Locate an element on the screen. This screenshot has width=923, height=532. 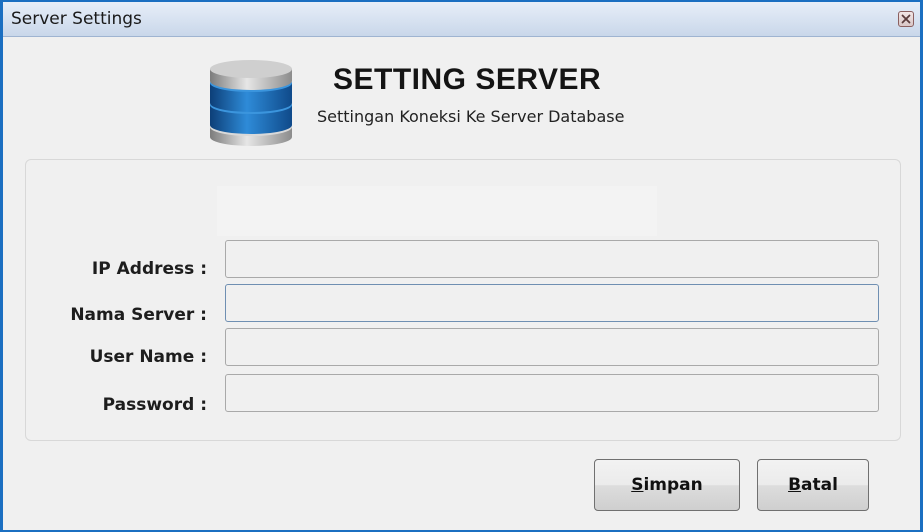
user-name-label: User Name : is located at coordinates (148, 357).